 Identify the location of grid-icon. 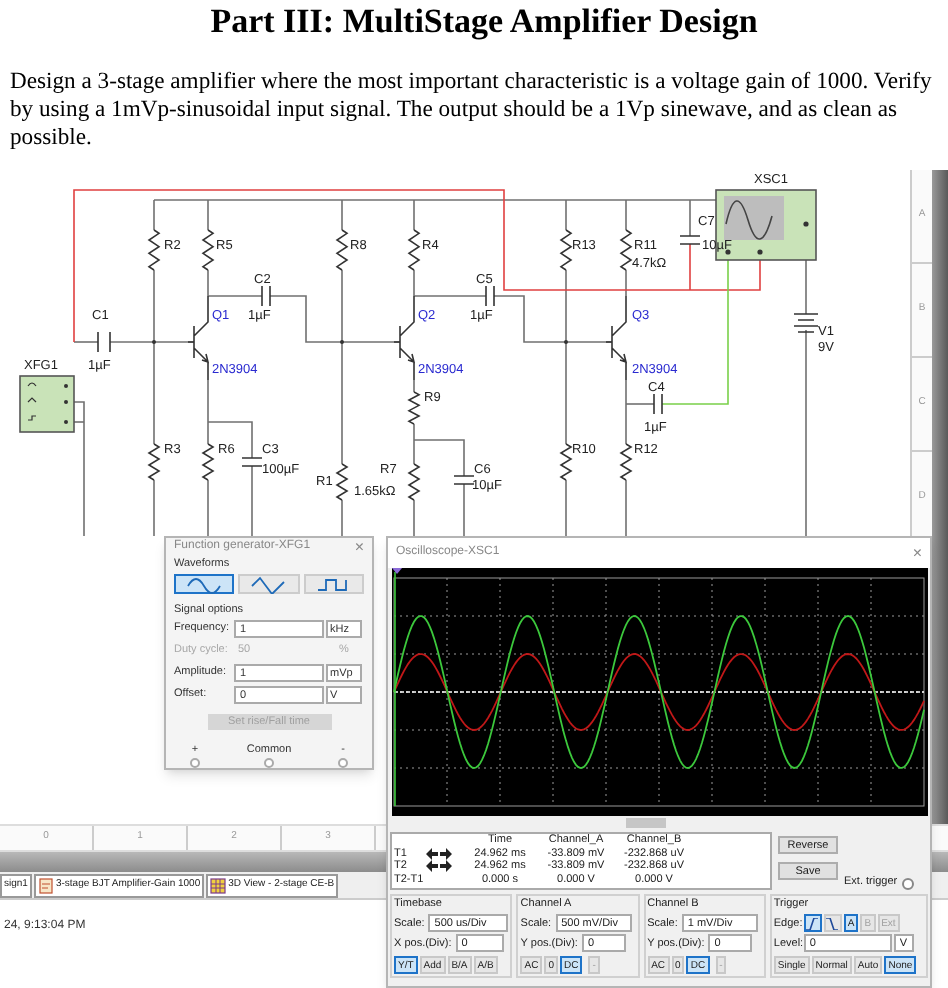
(218, 885).